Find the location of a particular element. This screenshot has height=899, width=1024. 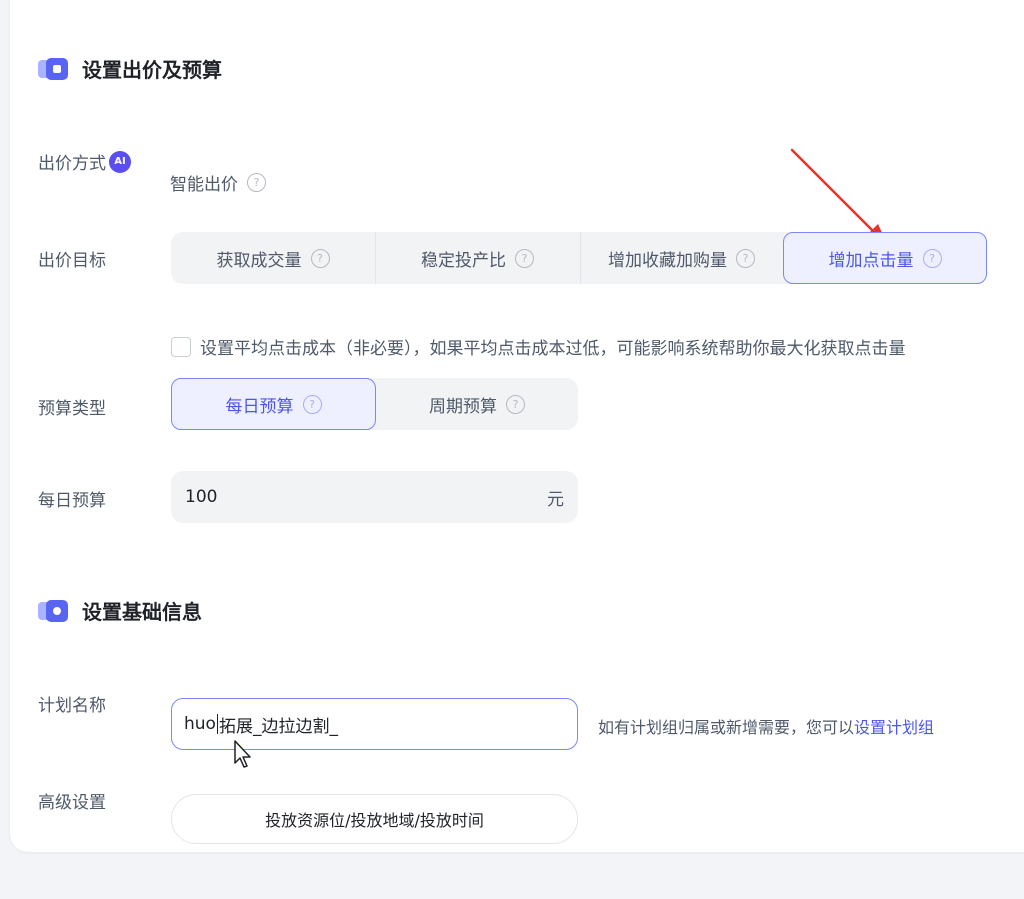

bid-target-option-conversions: 获取成交量 ? is located at coordinates (273, 258).